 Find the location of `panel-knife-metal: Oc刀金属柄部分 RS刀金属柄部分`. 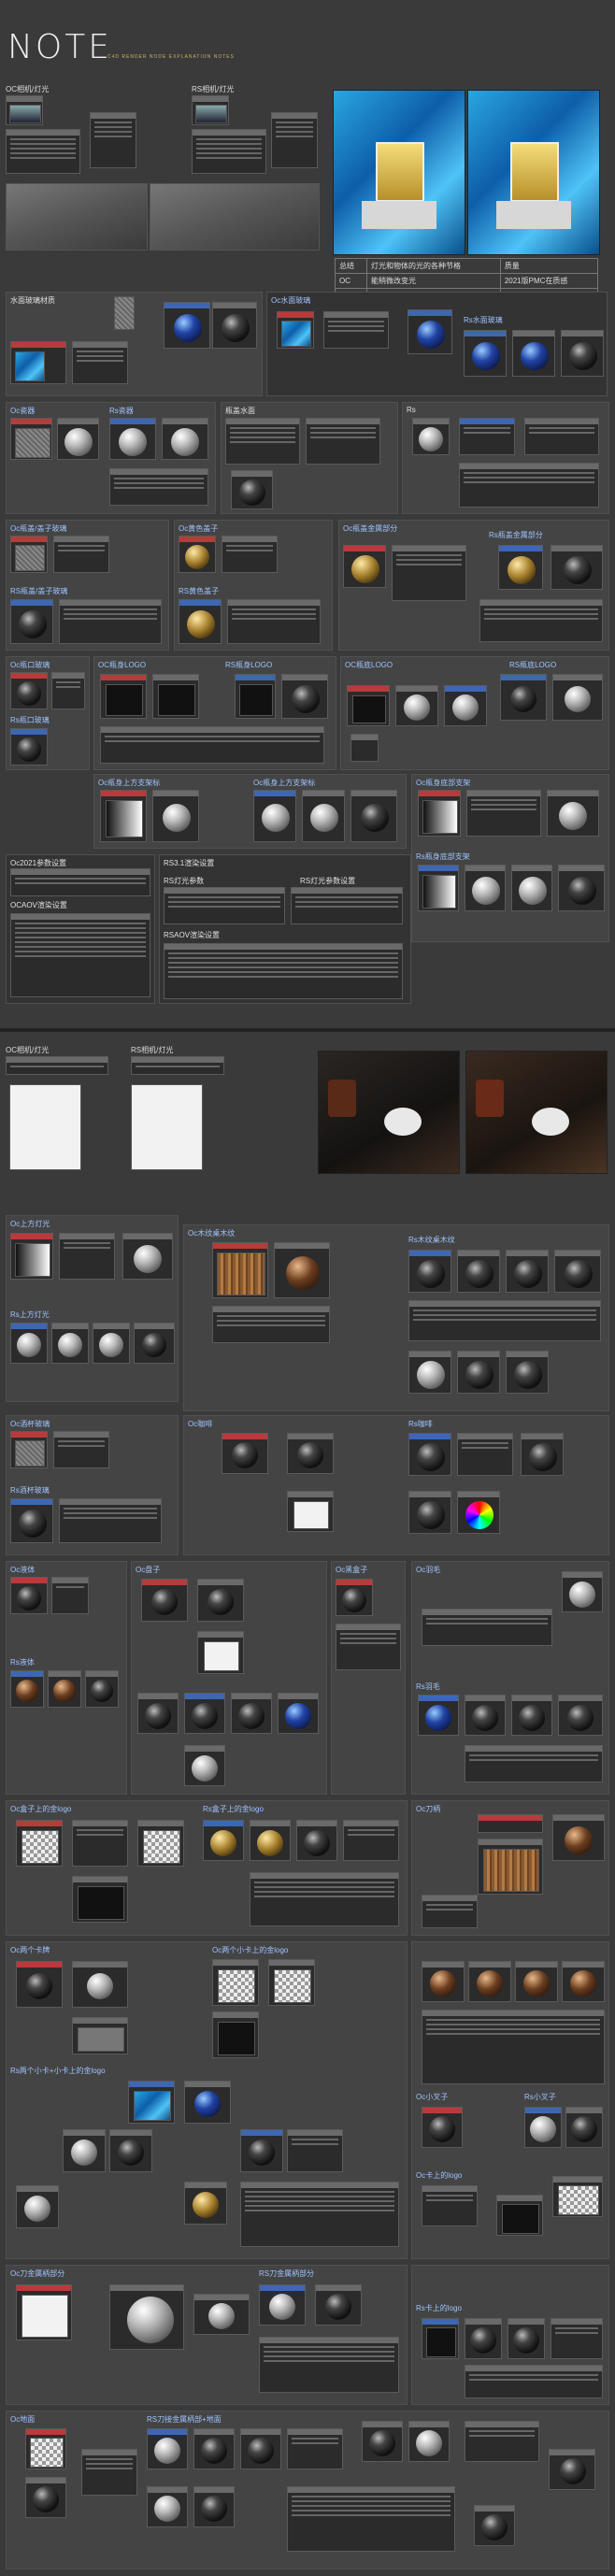

panel-knife-metal: Oc刀金属柄部分 RS刀金属柄部分 is located at coordinates (207, 2335).